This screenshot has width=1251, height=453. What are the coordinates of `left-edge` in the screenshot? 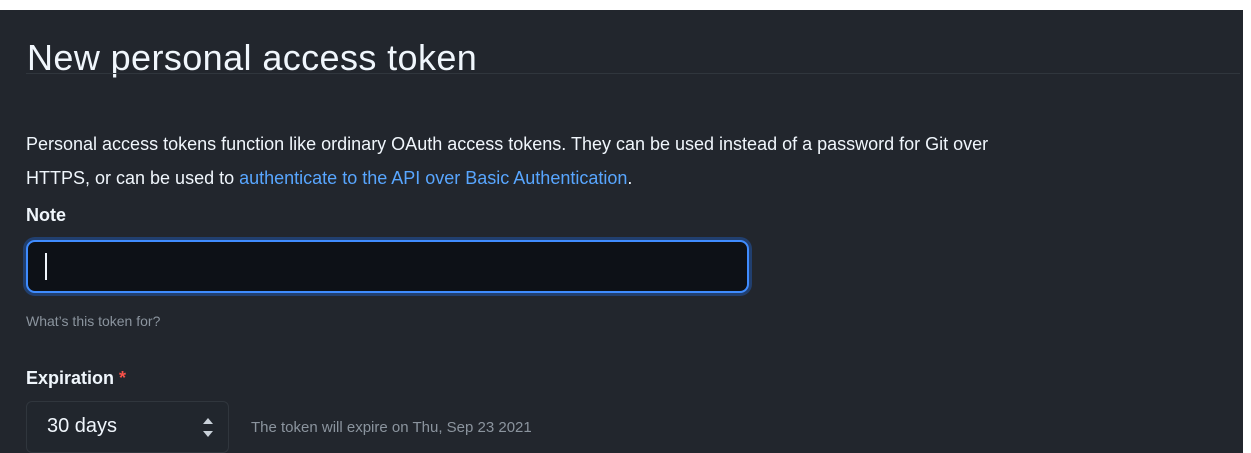 It's located at (9, 231).